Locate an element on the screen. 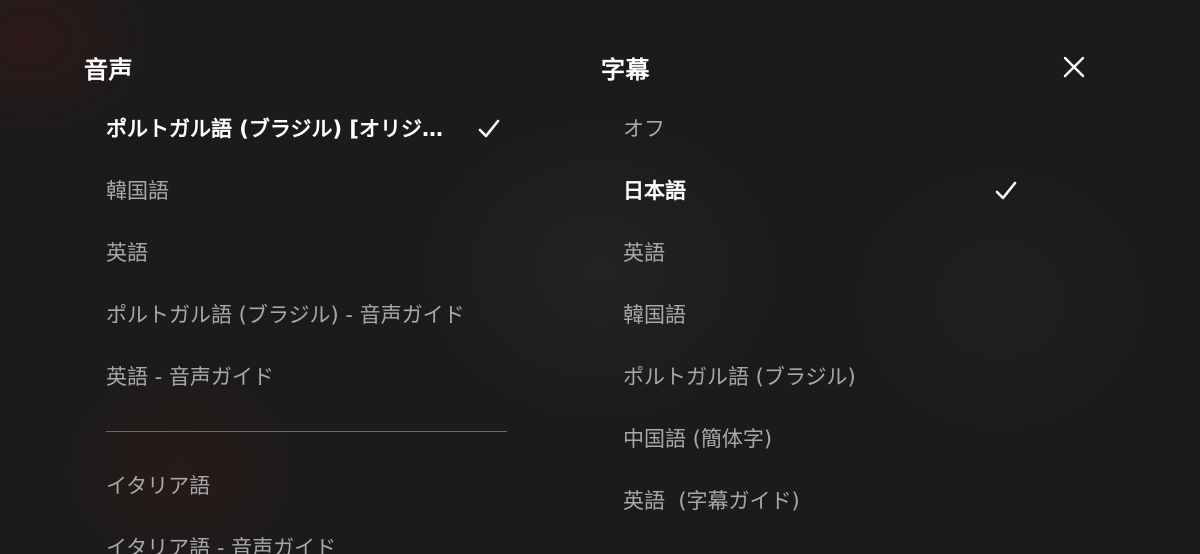  audio-option-label: 英語 - 音声ガイド is located at coordinates (190, 377).